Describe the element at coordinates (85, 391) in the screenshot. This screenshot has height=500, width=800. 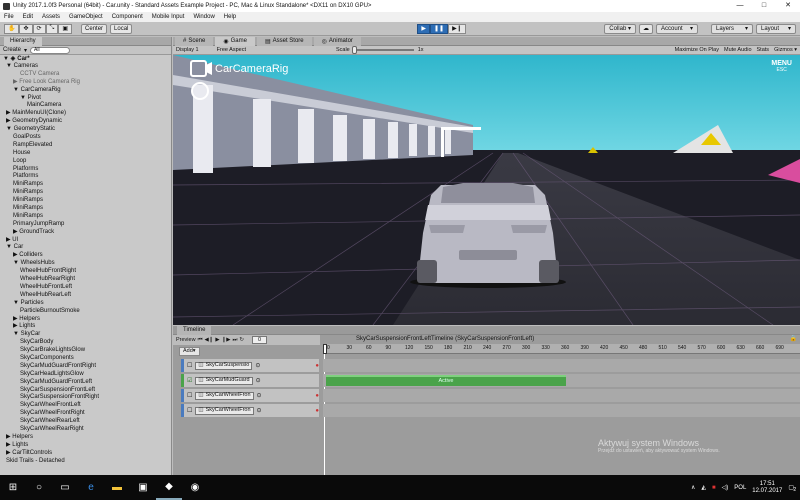
I see `hierarchy-item: SkyCarSuspensionFrontLeft` at that location.